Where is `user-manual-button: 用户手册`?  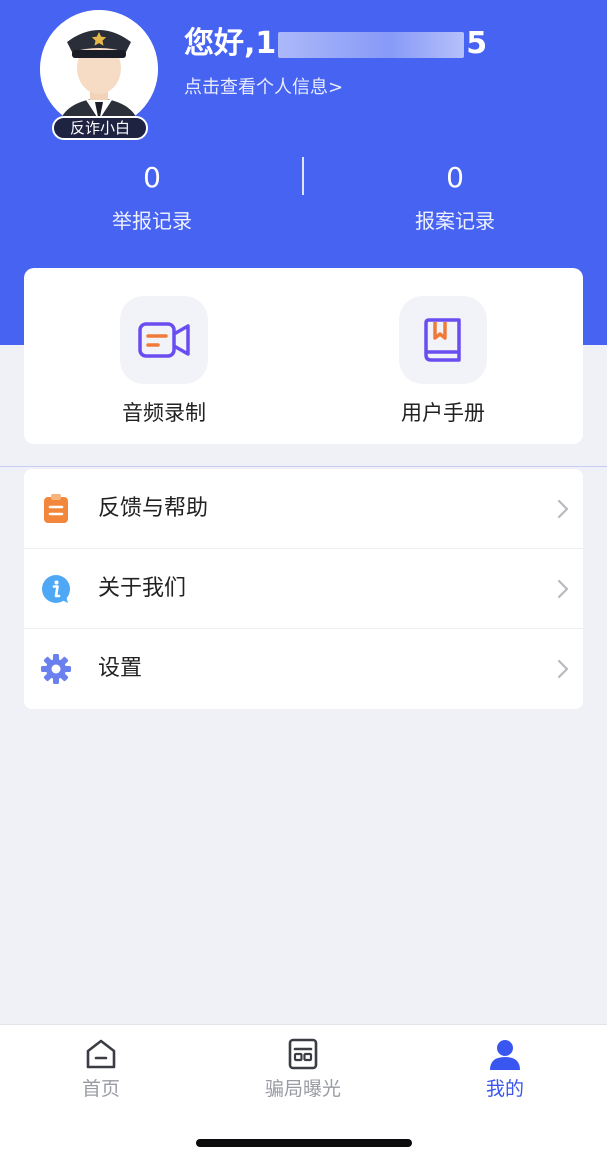 user-manual-button: 用户手册 is located at coordinates (443, 362).